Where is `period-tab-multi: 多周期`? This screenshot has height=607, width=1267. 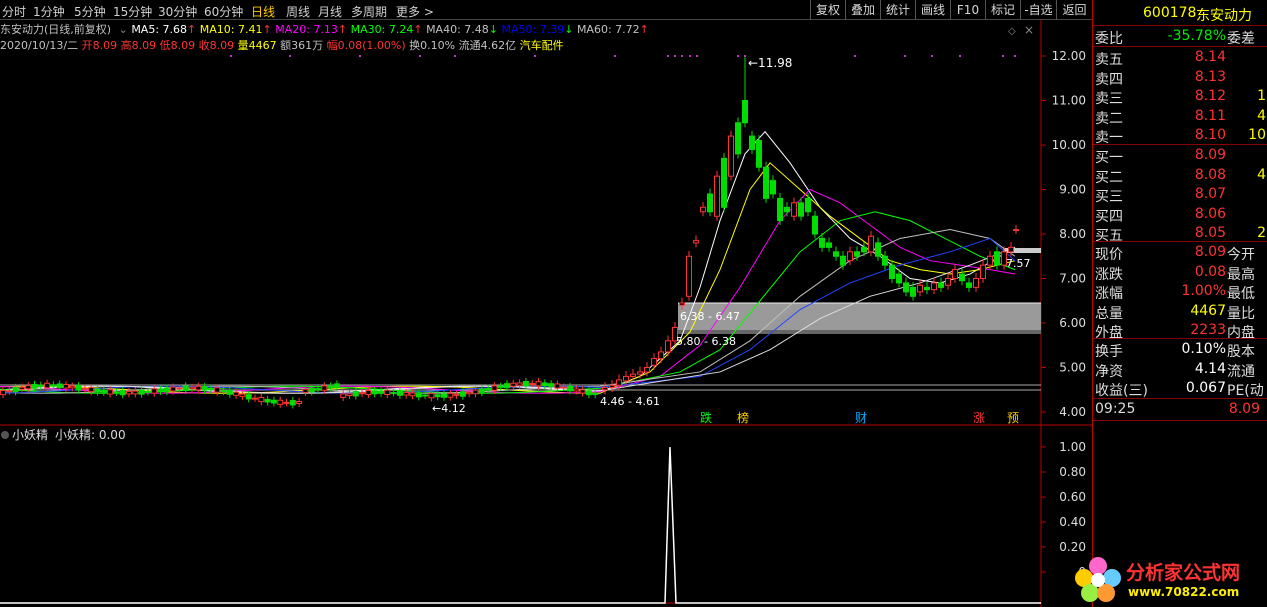 period-tab-multi: 多周期 is located at coordinates (369, 11).